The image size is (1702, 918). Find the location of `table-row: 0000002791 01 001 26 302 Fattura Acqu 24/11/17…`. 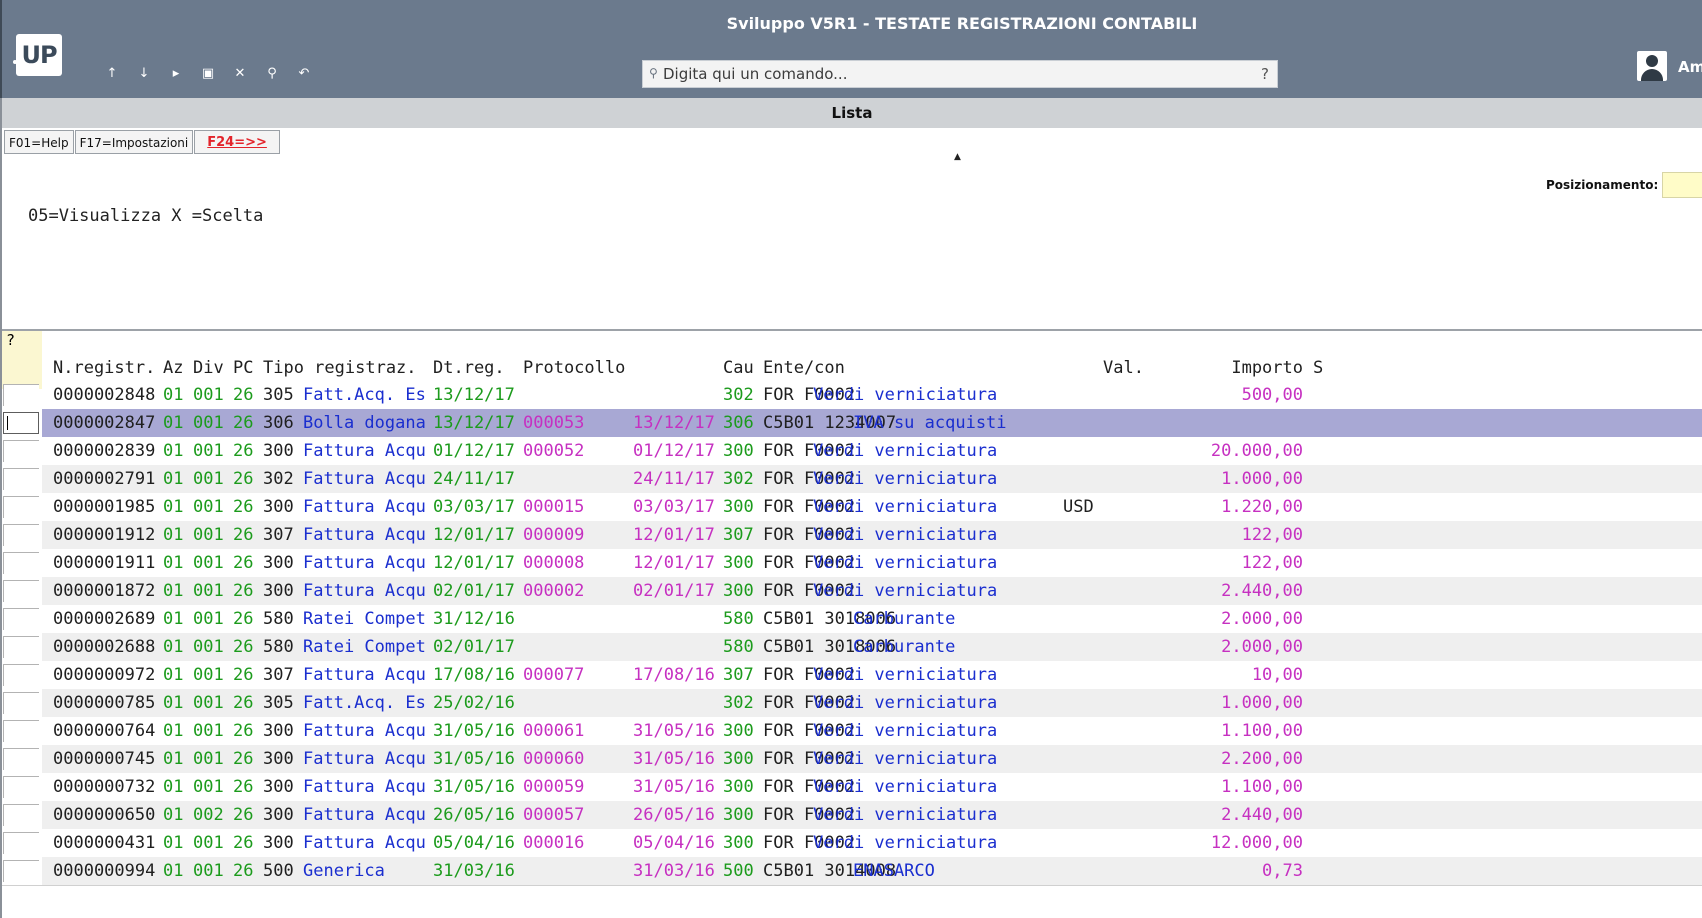

table-row: 0000002791 01 001 26 302 Fattura Acqu 24/11/17… is located at coordinates (851, 479).